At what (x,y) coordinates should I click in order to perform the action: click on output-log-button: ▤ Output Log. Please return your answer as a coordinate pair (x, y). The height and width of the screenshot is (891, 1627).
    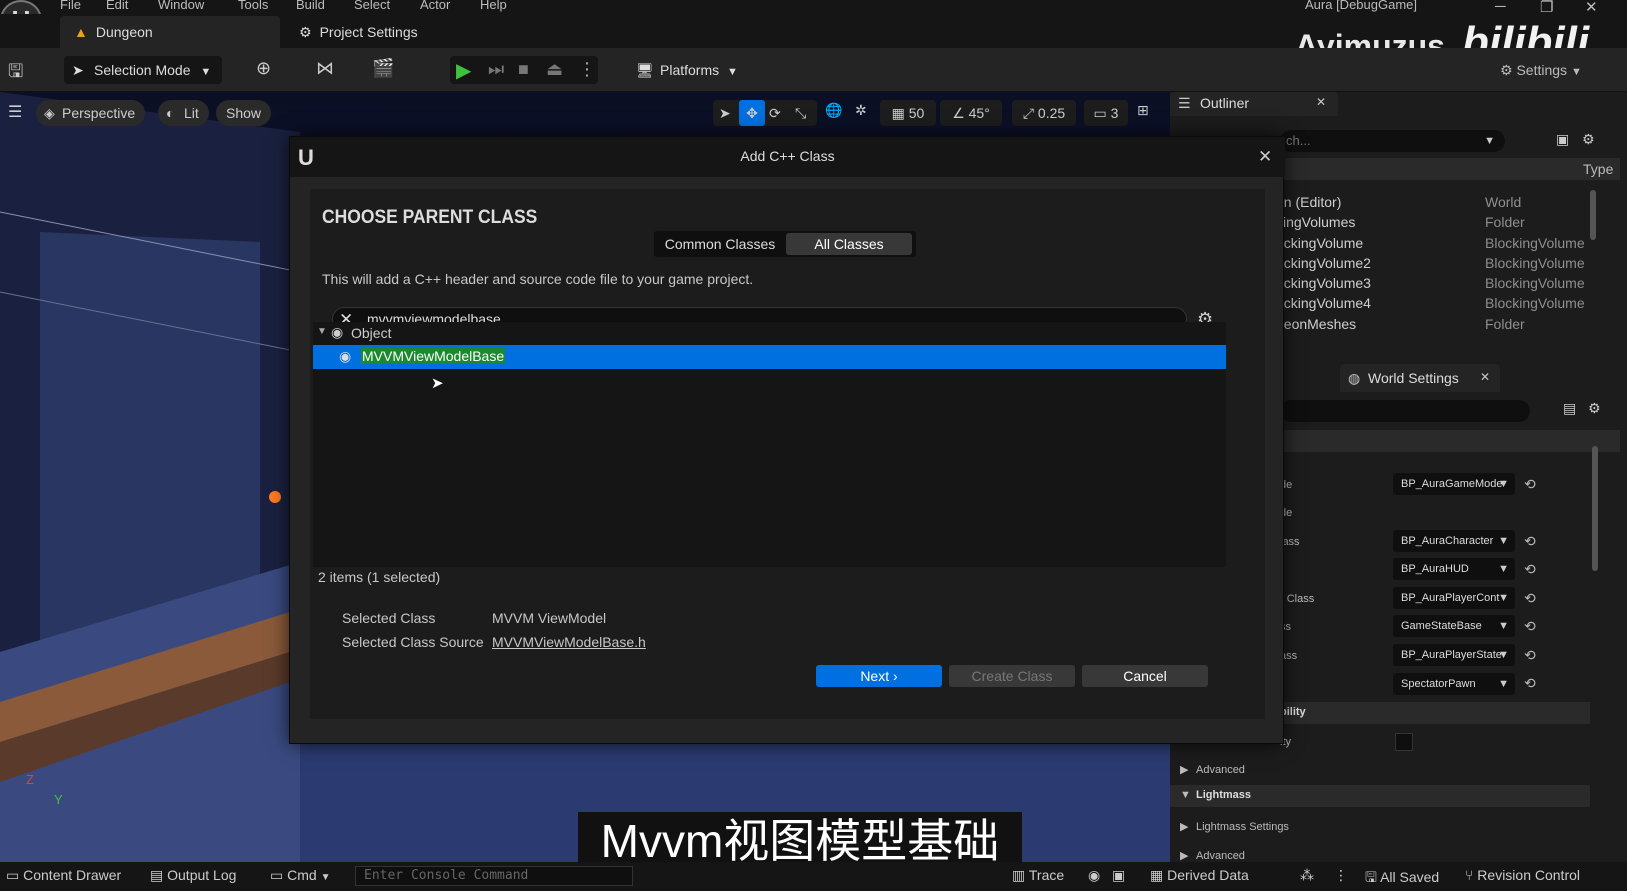
    Looking at the image, I should click on (193, 875).